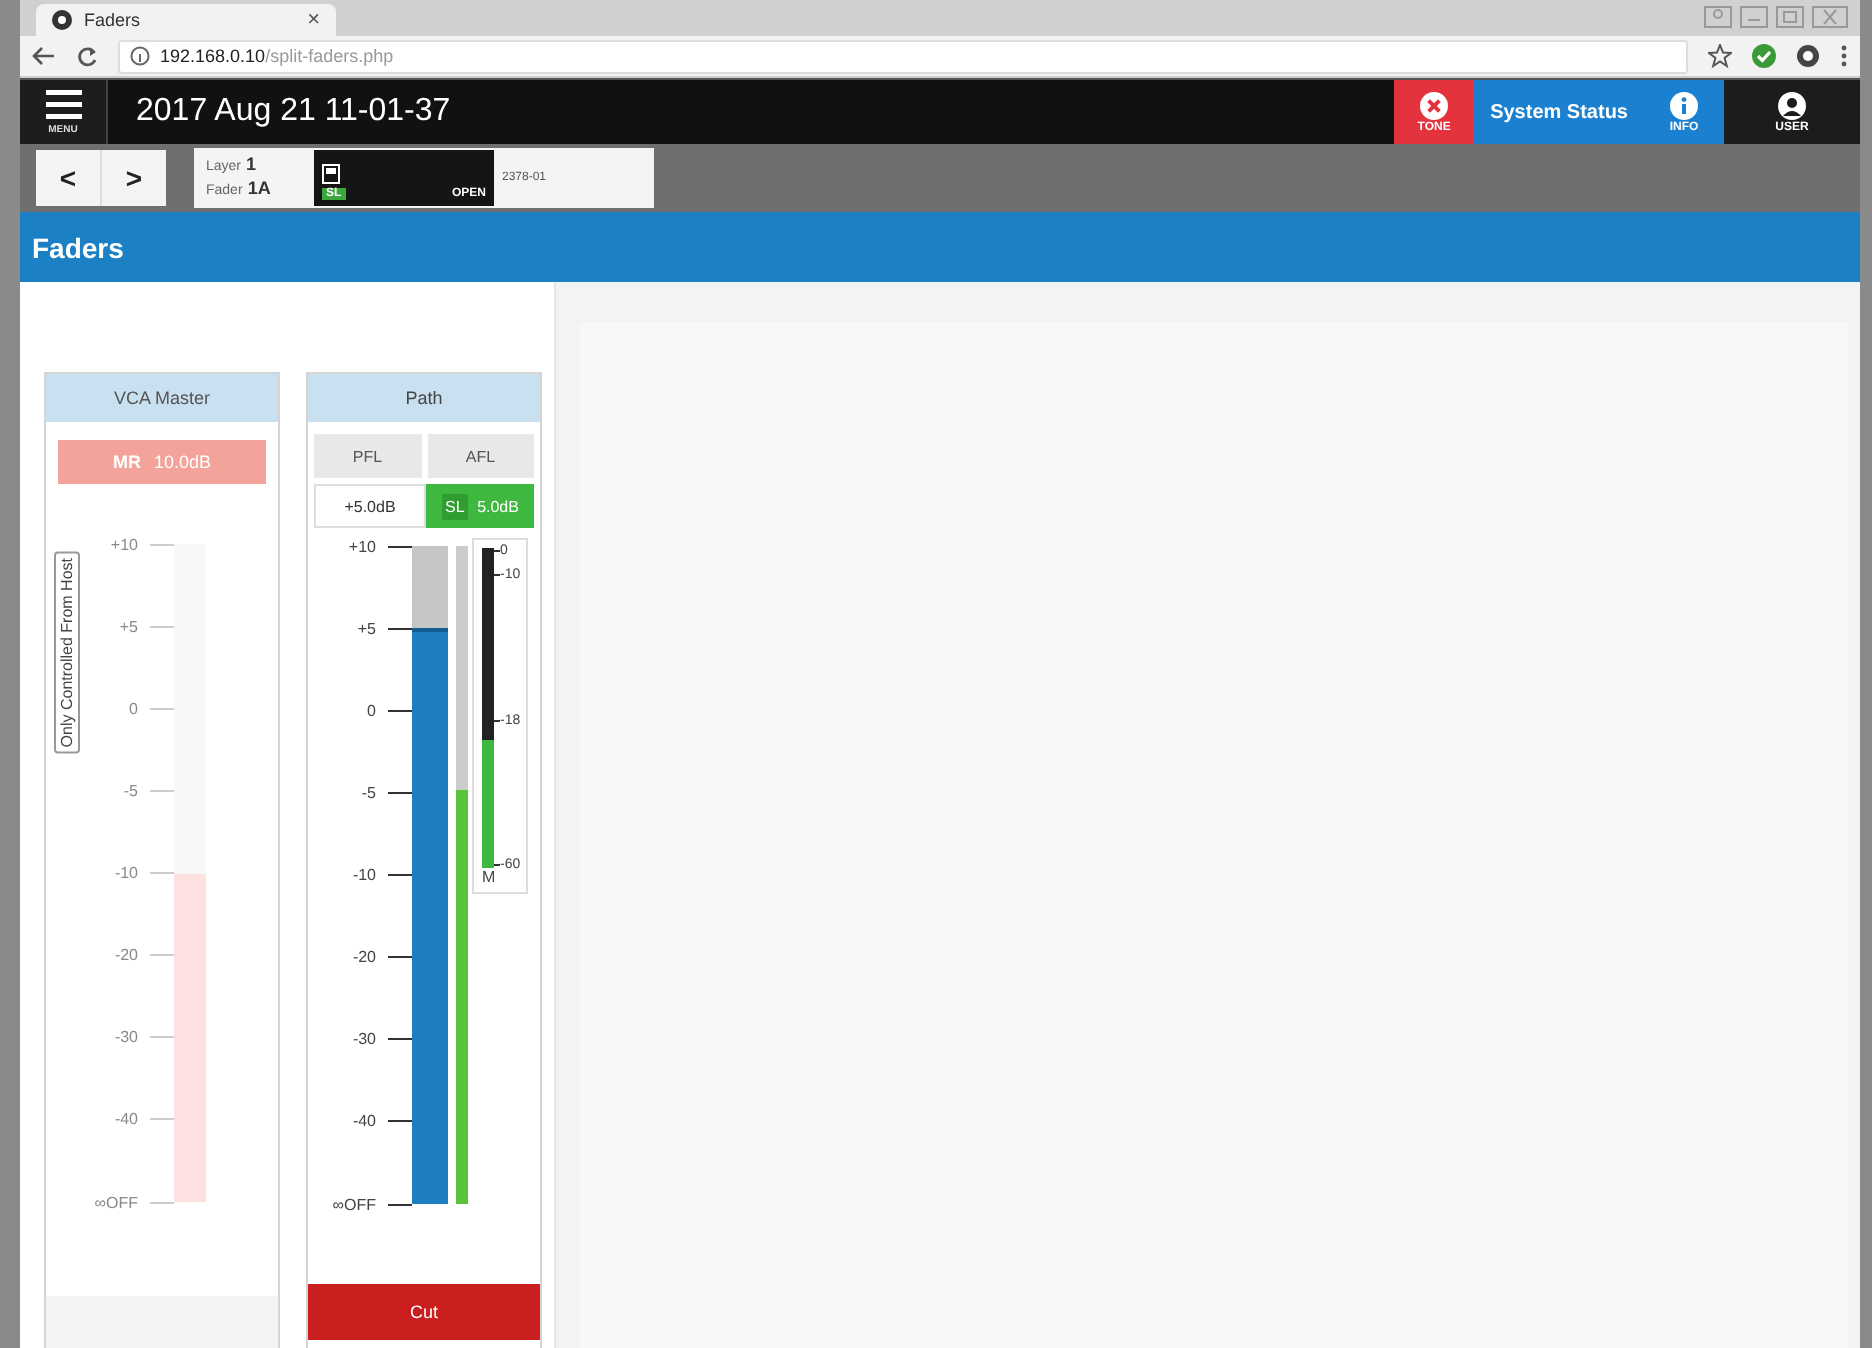 The image size is (1872, 1348). What do you see at coordinates (424, 1312) in the screenshot?
I see `cut-button: Cut` at bounding box center [424, 1312].